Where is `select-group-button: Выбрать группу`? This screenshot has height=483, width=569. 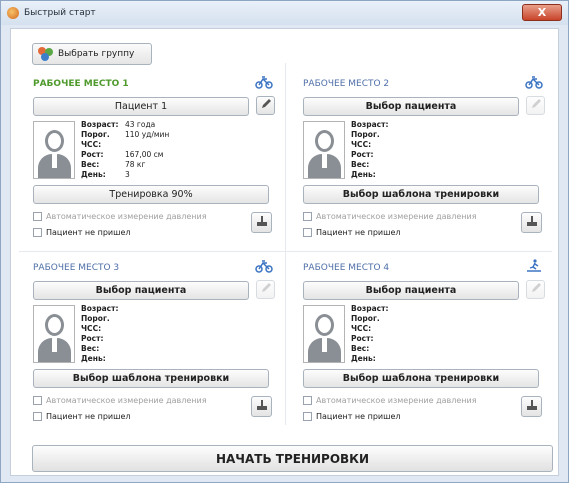 select-group-button: Выбрать группу is located at coordinates (92, 54).